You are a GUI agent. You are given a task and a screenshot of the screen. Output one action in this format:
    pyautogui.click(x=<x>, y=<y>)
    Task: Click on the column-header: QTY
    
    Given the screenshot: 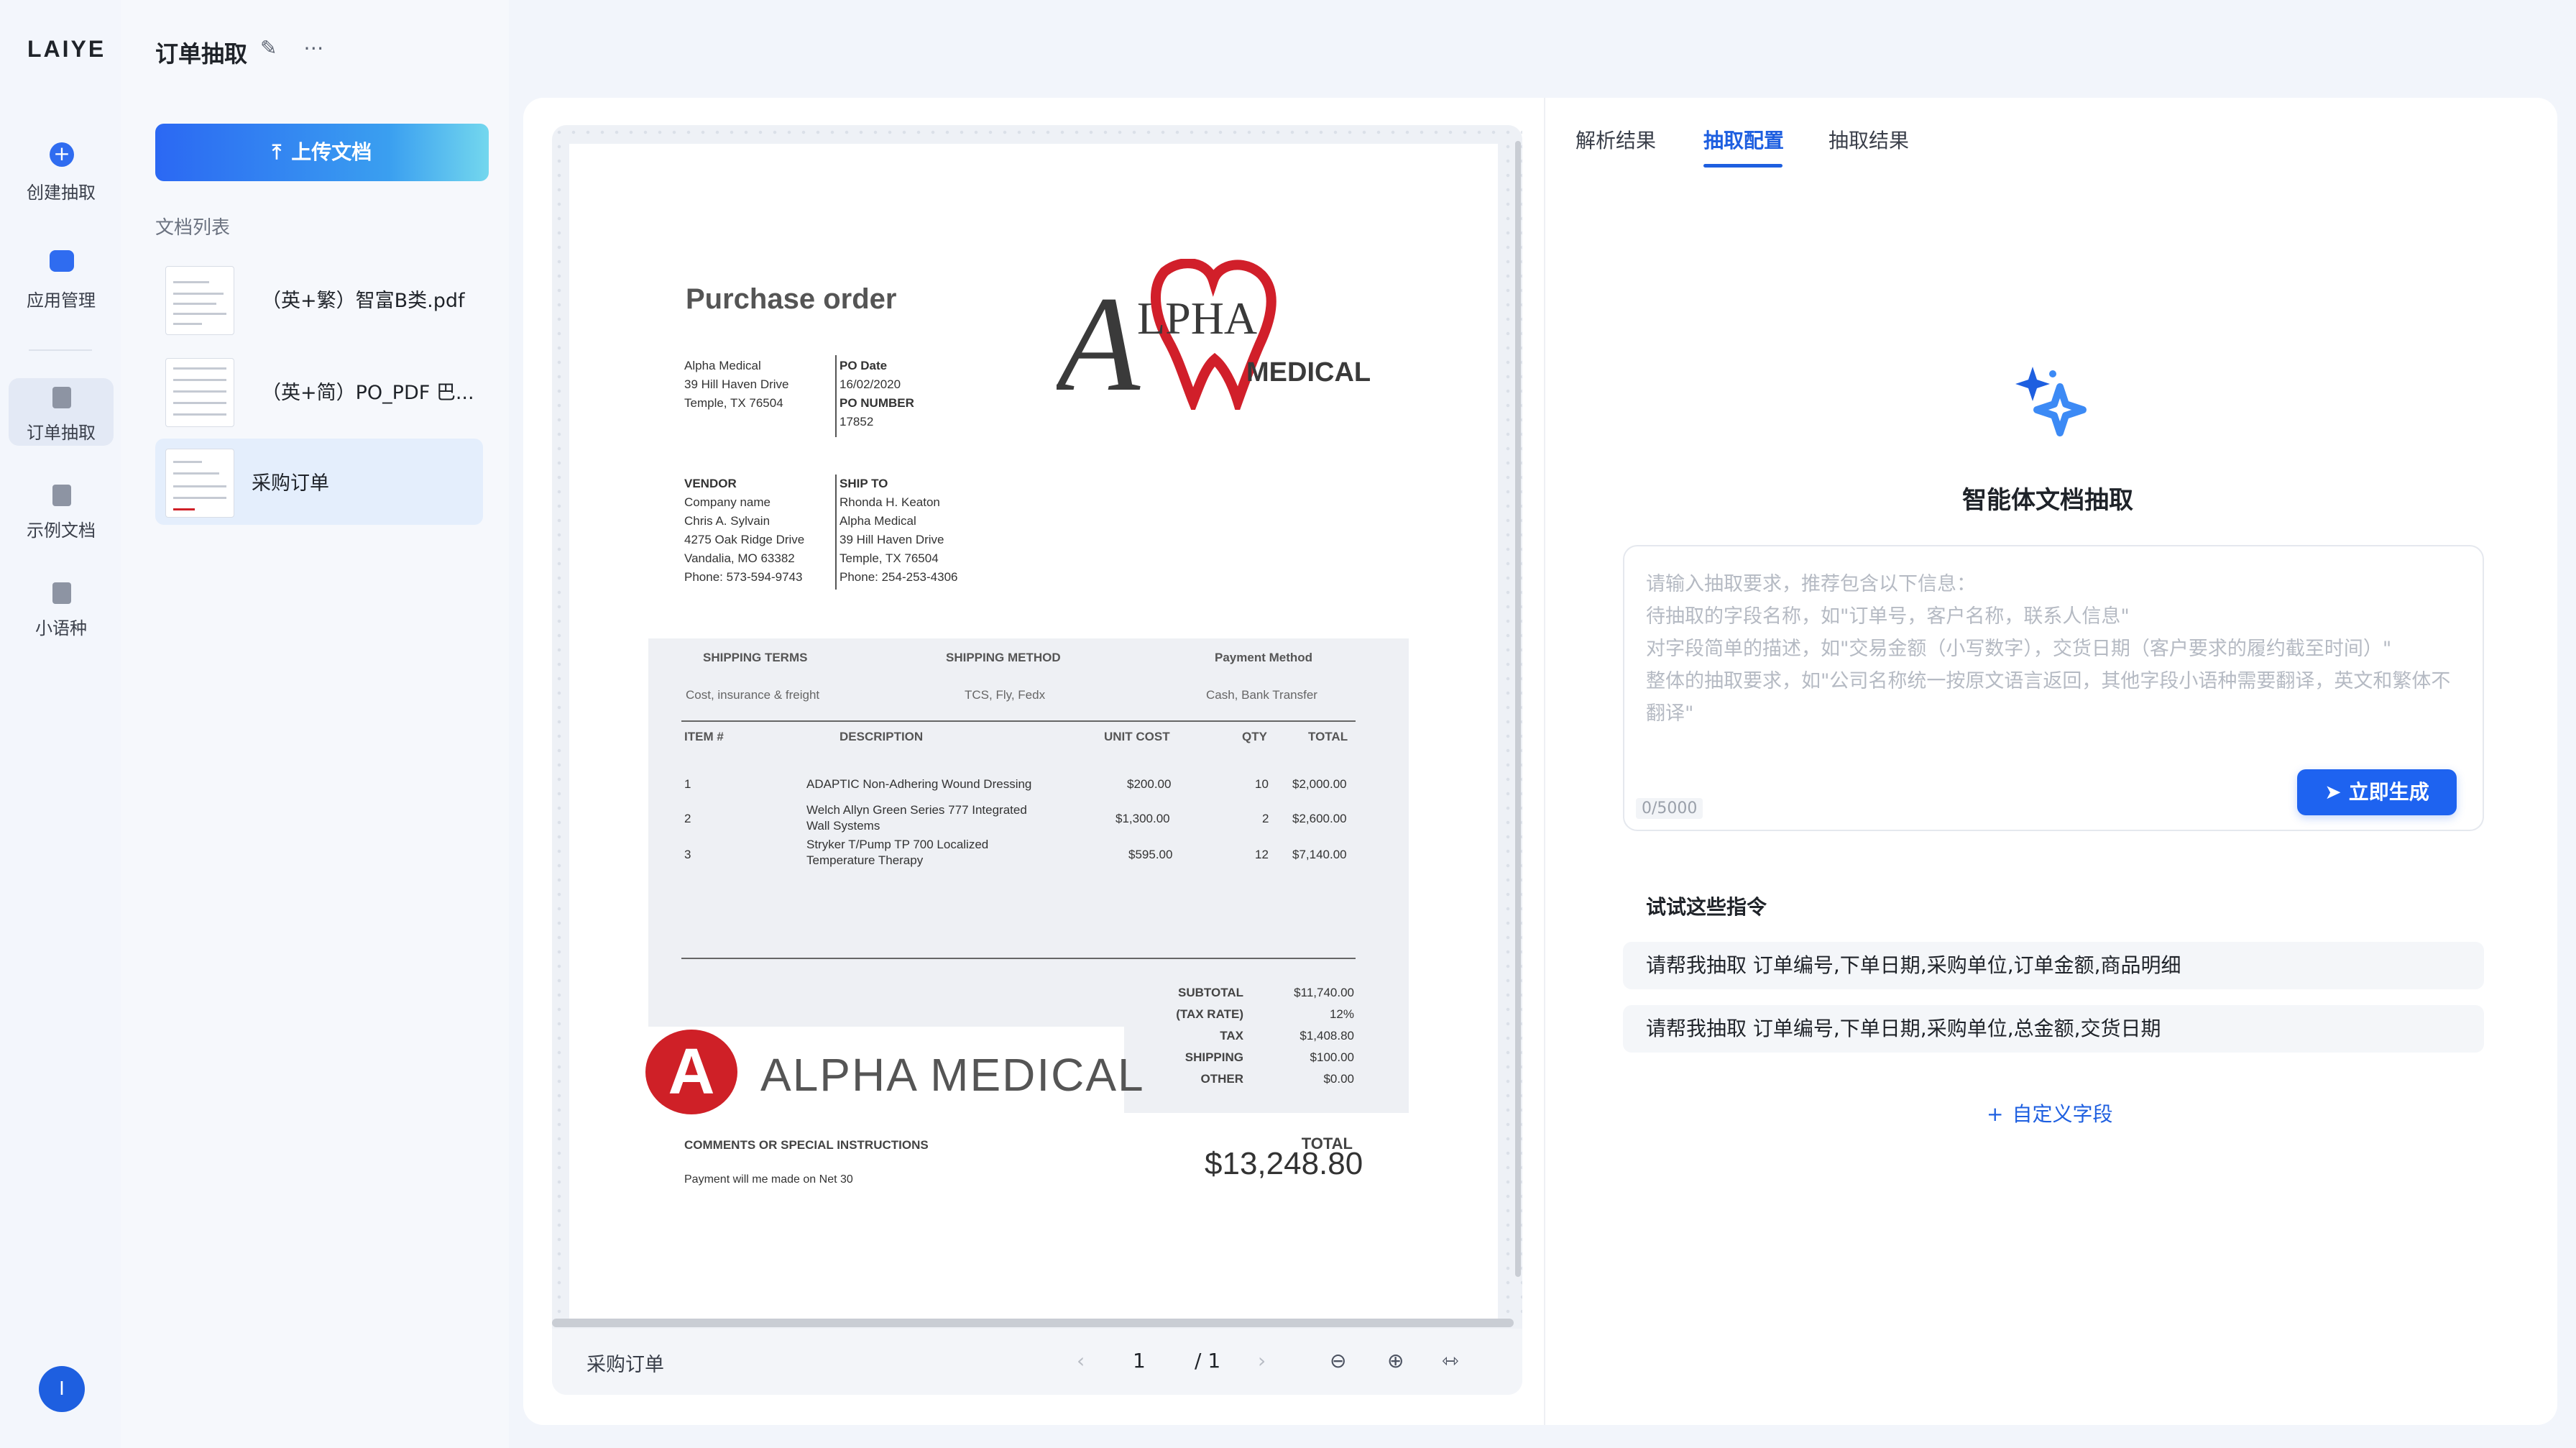 What is the action you would take?
    pyautogui.click(x=1254, y=736)
    